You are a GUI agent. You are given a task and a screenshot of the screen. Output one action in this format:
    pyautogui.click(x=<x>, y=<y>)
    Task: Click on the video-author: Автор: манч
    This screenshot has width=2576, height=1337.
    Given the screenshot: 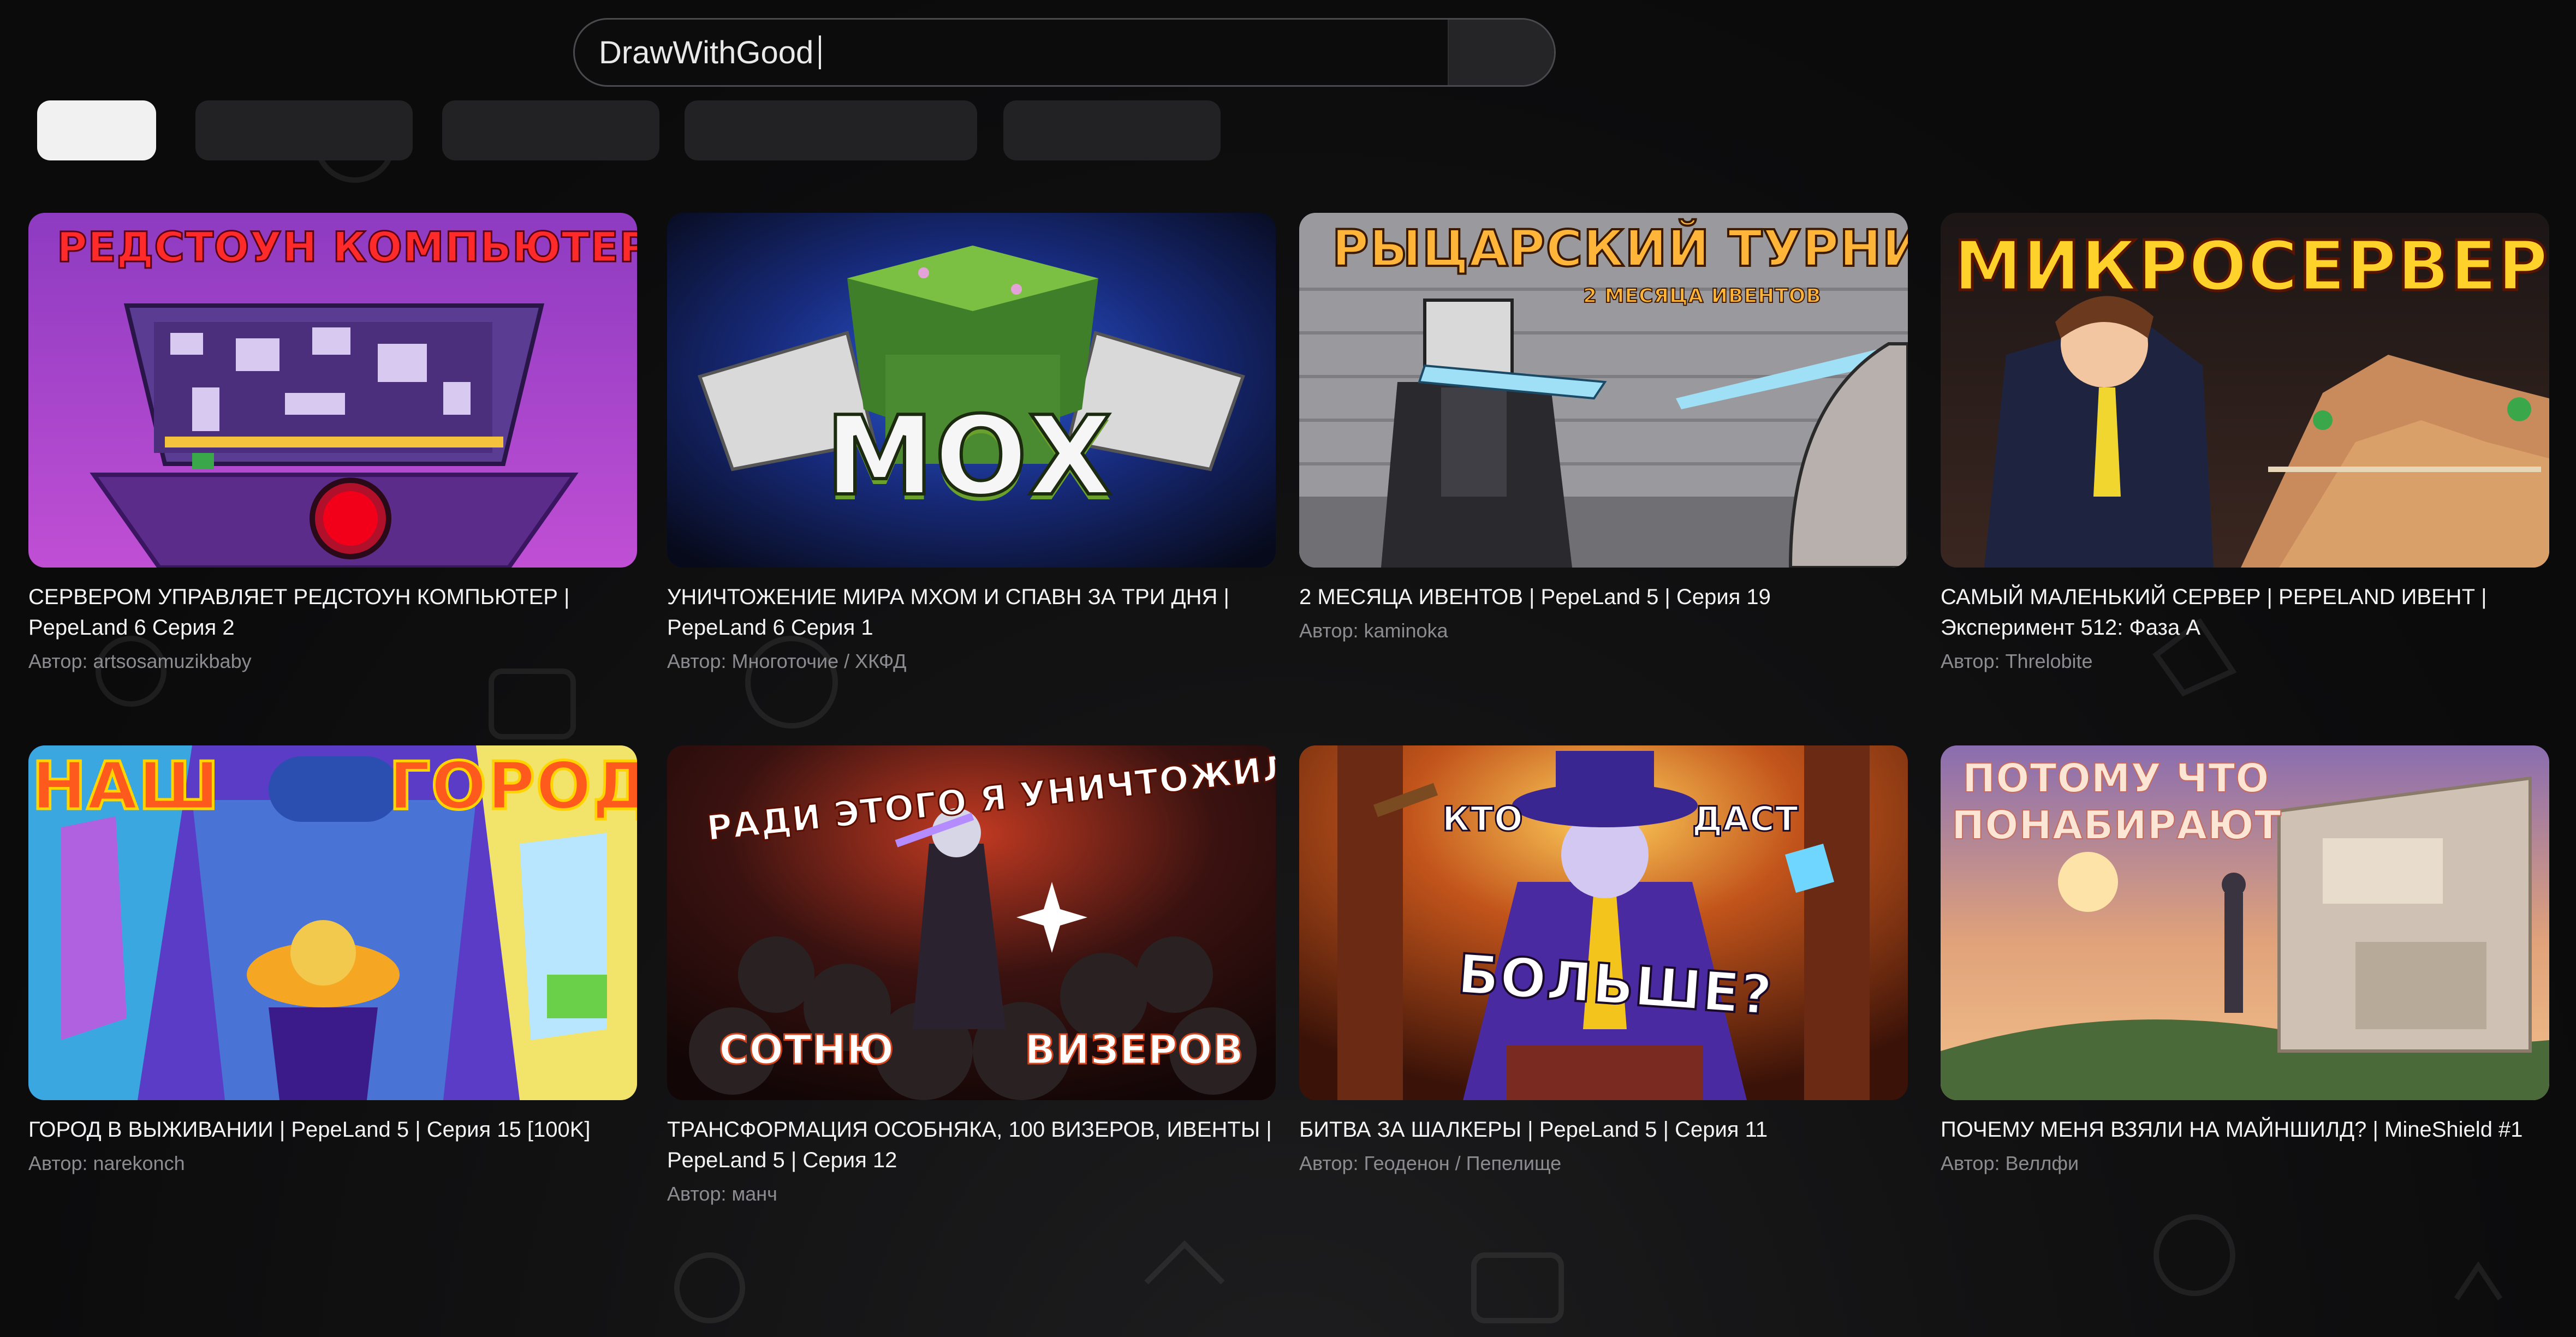 What is the action you would take?
    pyautogui.click(x=722, y=1194)
    